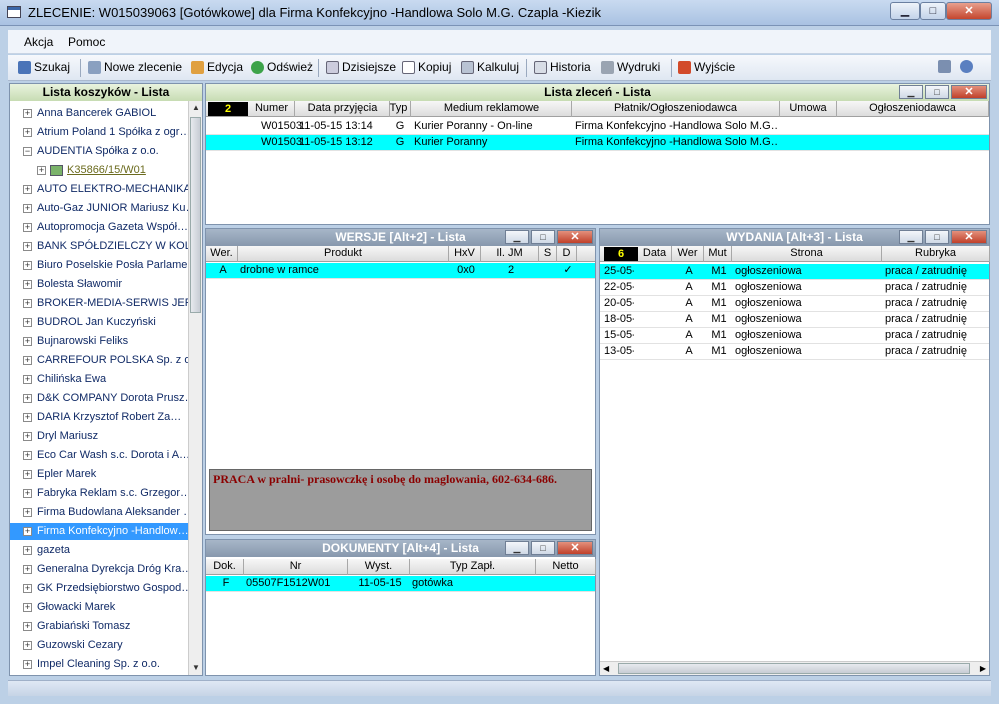  Describe the element at coordinates (944, 66) in the screenshot. I see `settings-button` at that location.